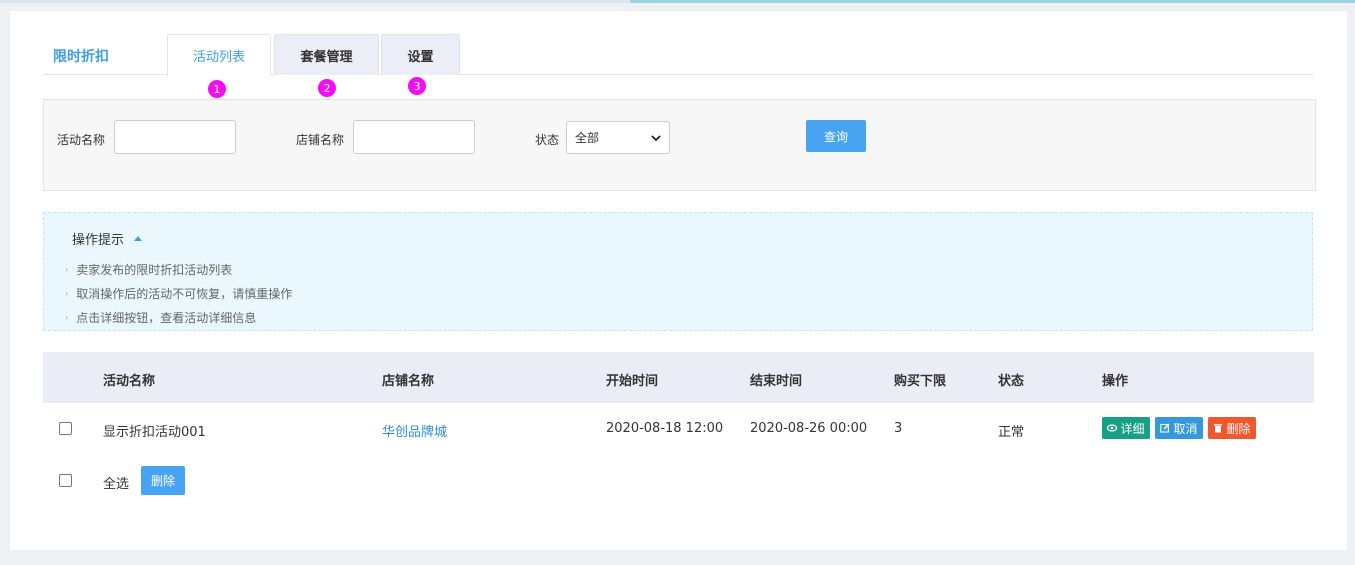 This screenshot has height=565, width=1355. I want to click on delete-row-button: 删除, so click(1232, 428).